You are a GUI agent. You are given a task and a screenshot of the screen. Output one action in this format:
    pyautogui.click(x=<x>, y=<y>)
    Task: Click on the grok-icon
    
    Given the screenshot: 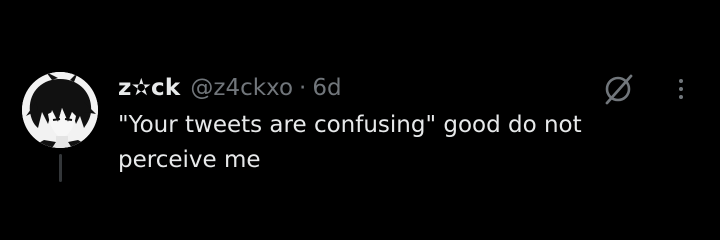 What is the action you would take?
    pyautogui.click(x=618, y=88)
    